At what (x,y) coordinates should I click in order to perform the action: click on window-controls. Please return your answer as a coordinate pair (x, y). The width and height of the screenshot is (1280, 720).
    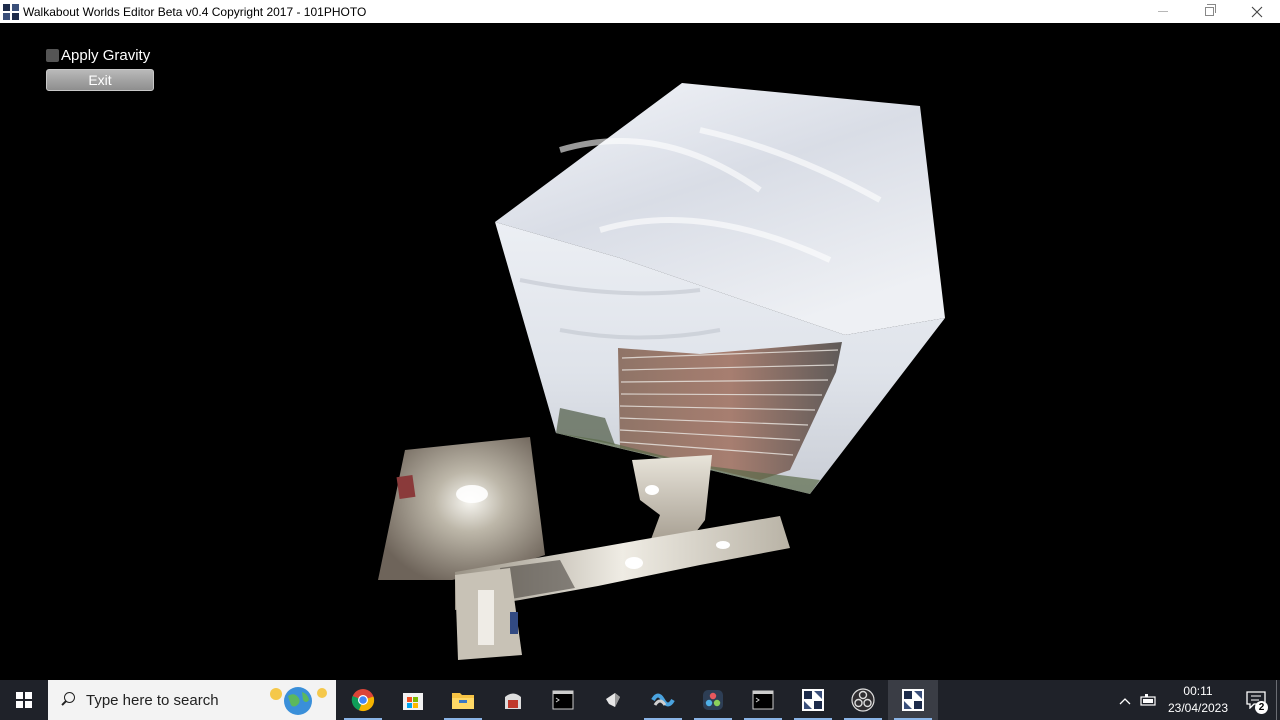
    Looking at the image, I should click on (1209, 11).